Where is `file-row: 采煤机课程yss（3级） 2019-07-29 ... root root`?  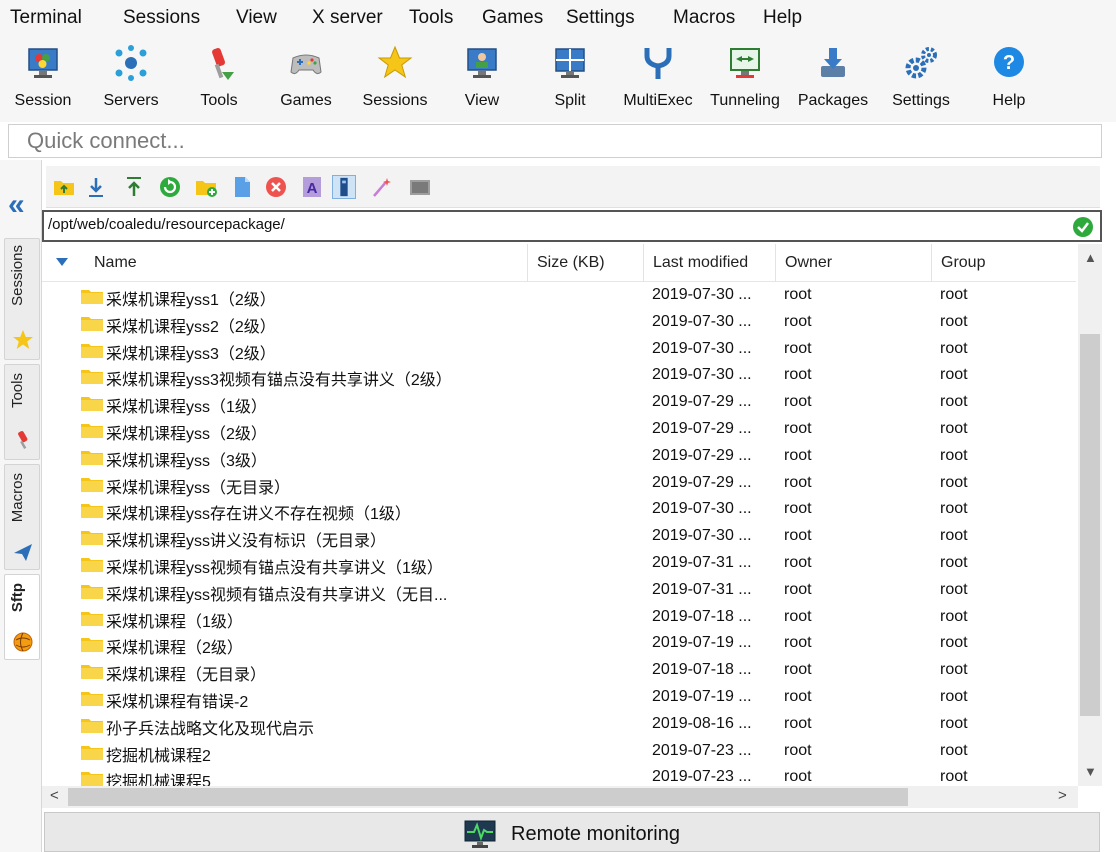
file-row: 采煤机课程yss（3级） 2019-07-29 ... root root is located at coordinates (559, 456).